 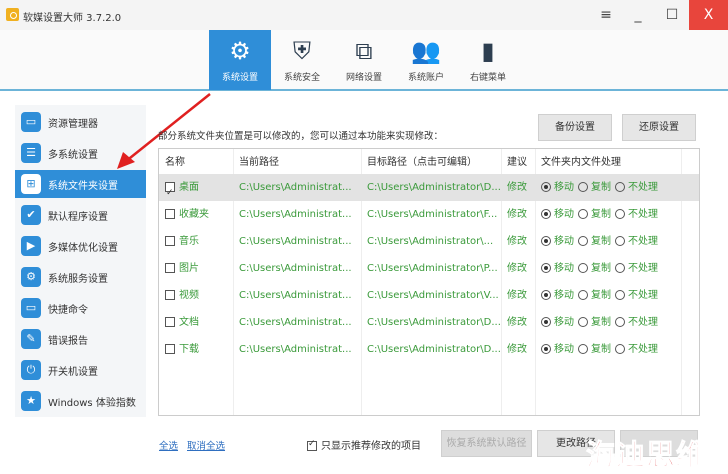 I want to click on column-header: 目标路径（点击可编辑）, so click(x=422, y=162).